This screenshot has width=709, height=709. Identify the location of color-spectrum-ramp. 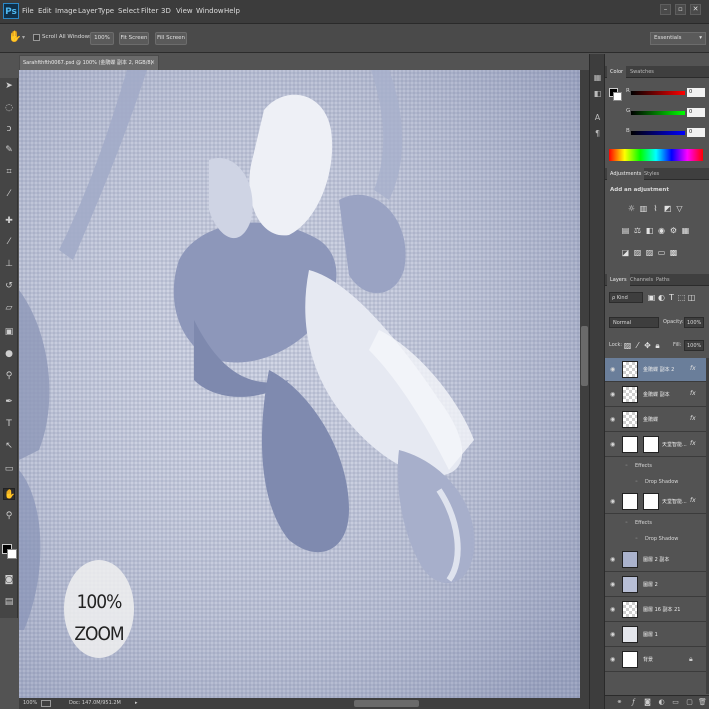
(656, 155).